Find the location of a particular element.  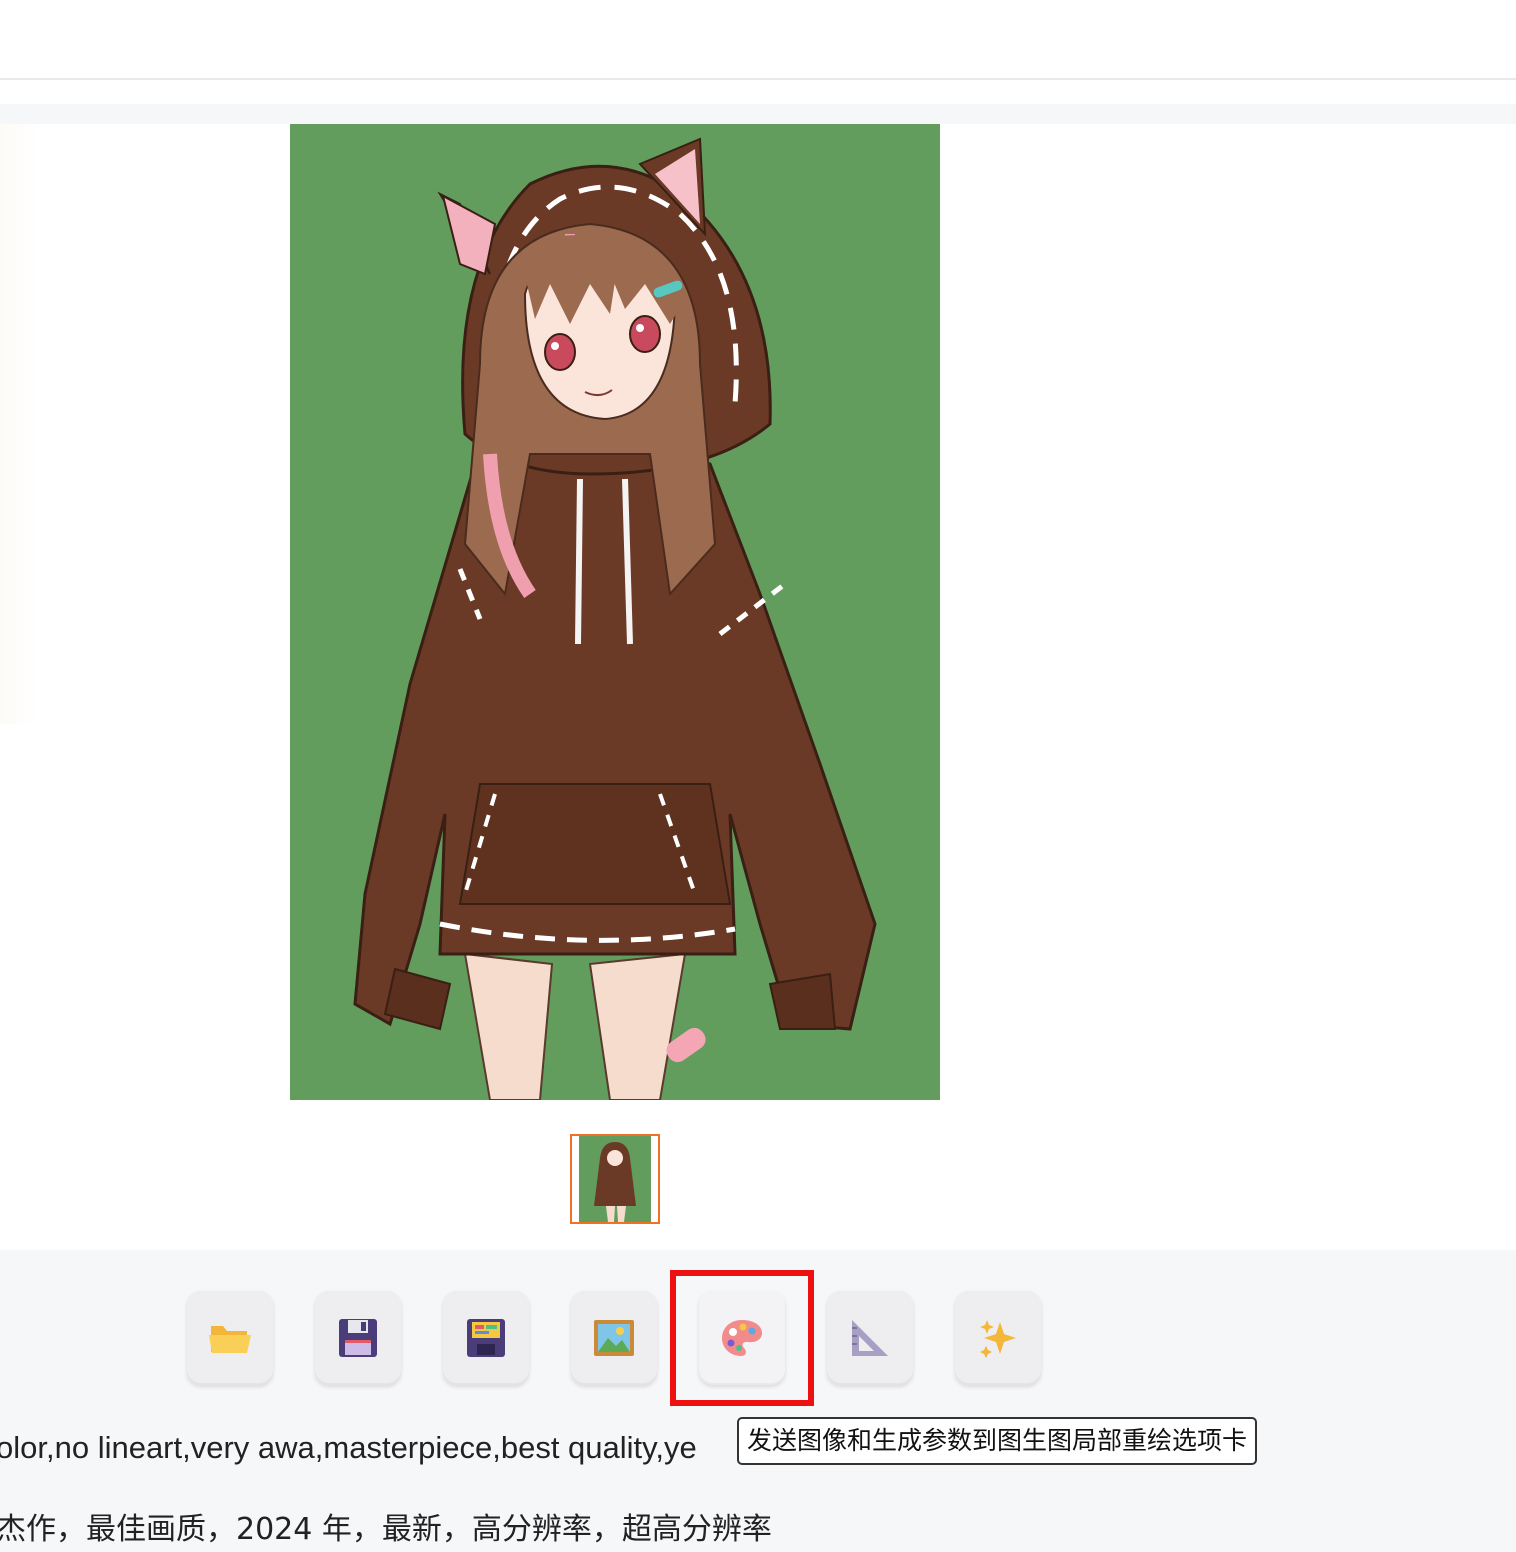

folder-icon is located at coordinates (230, 1339).